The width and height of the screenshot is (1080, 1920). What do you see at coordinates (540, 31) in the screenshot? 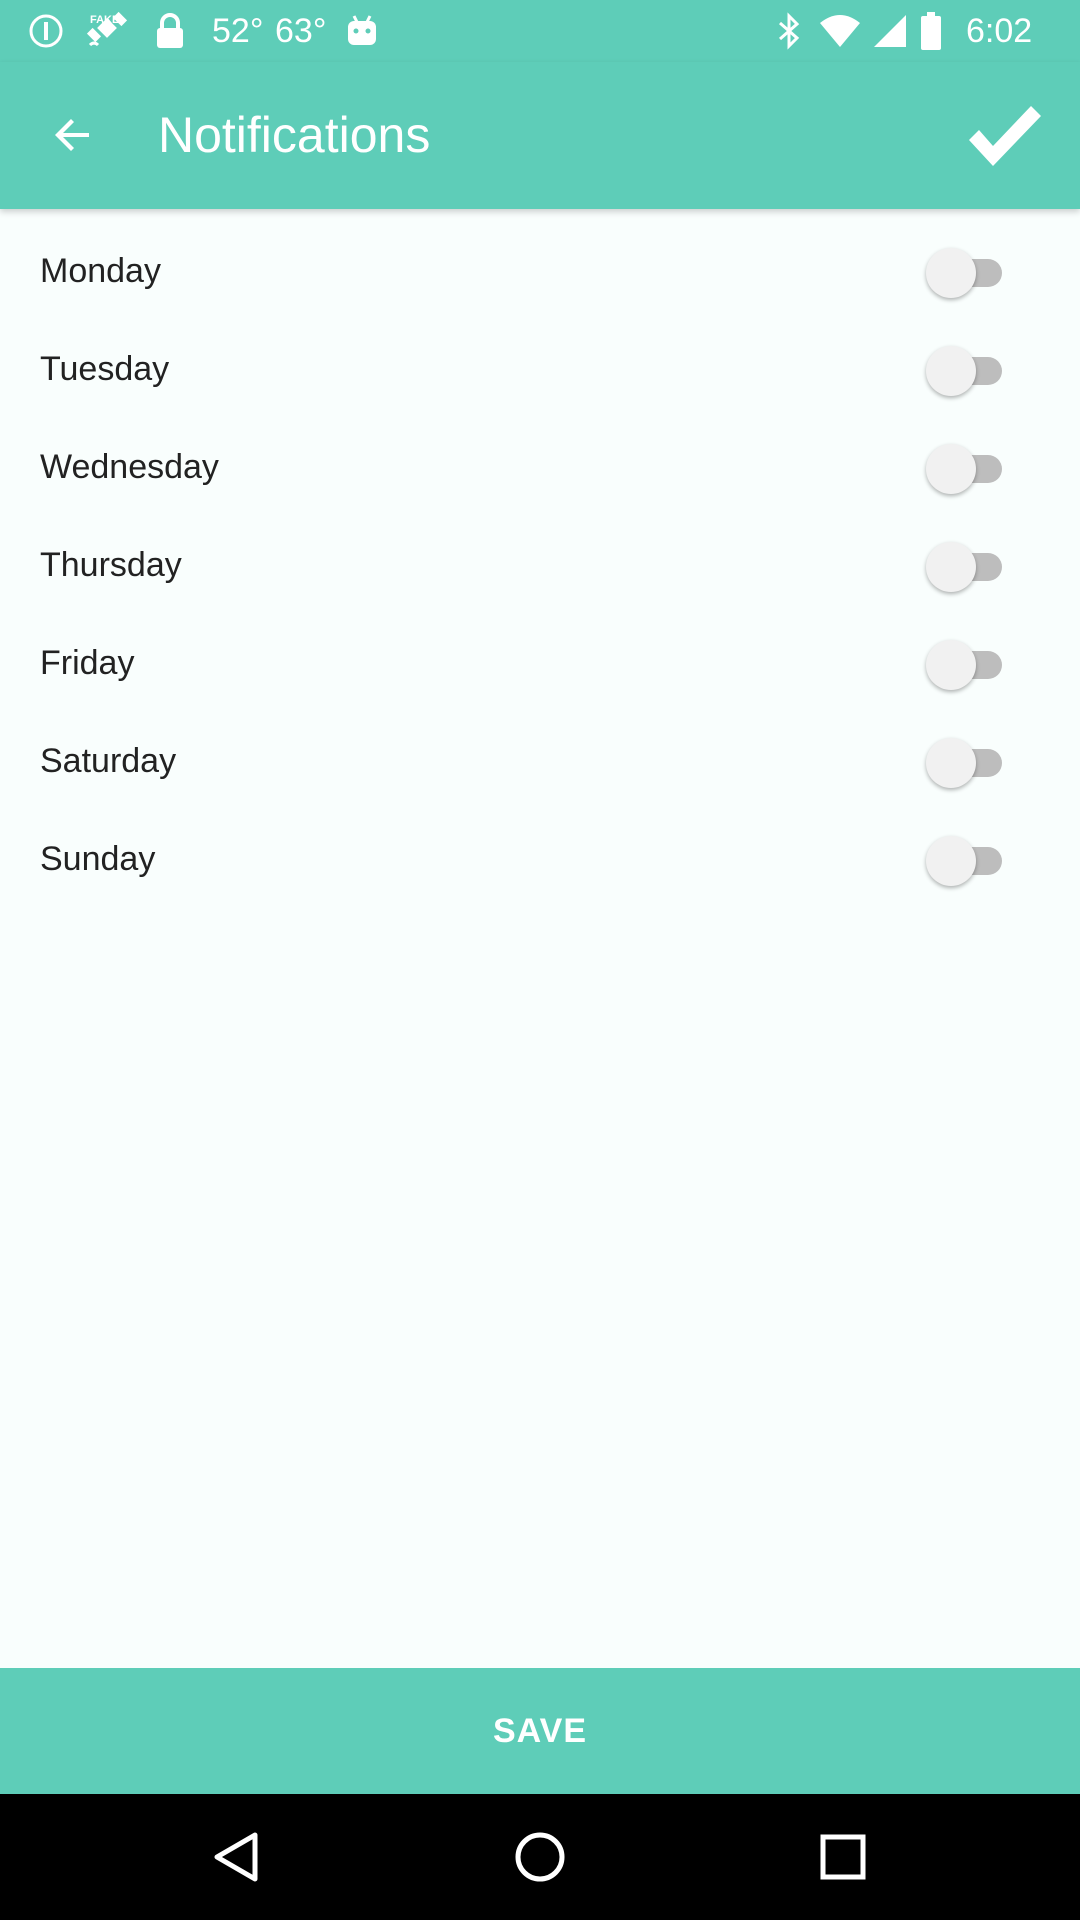
I see `status-bar: FAKE 52° 63° 6:02` at bounding box center [540, 31].